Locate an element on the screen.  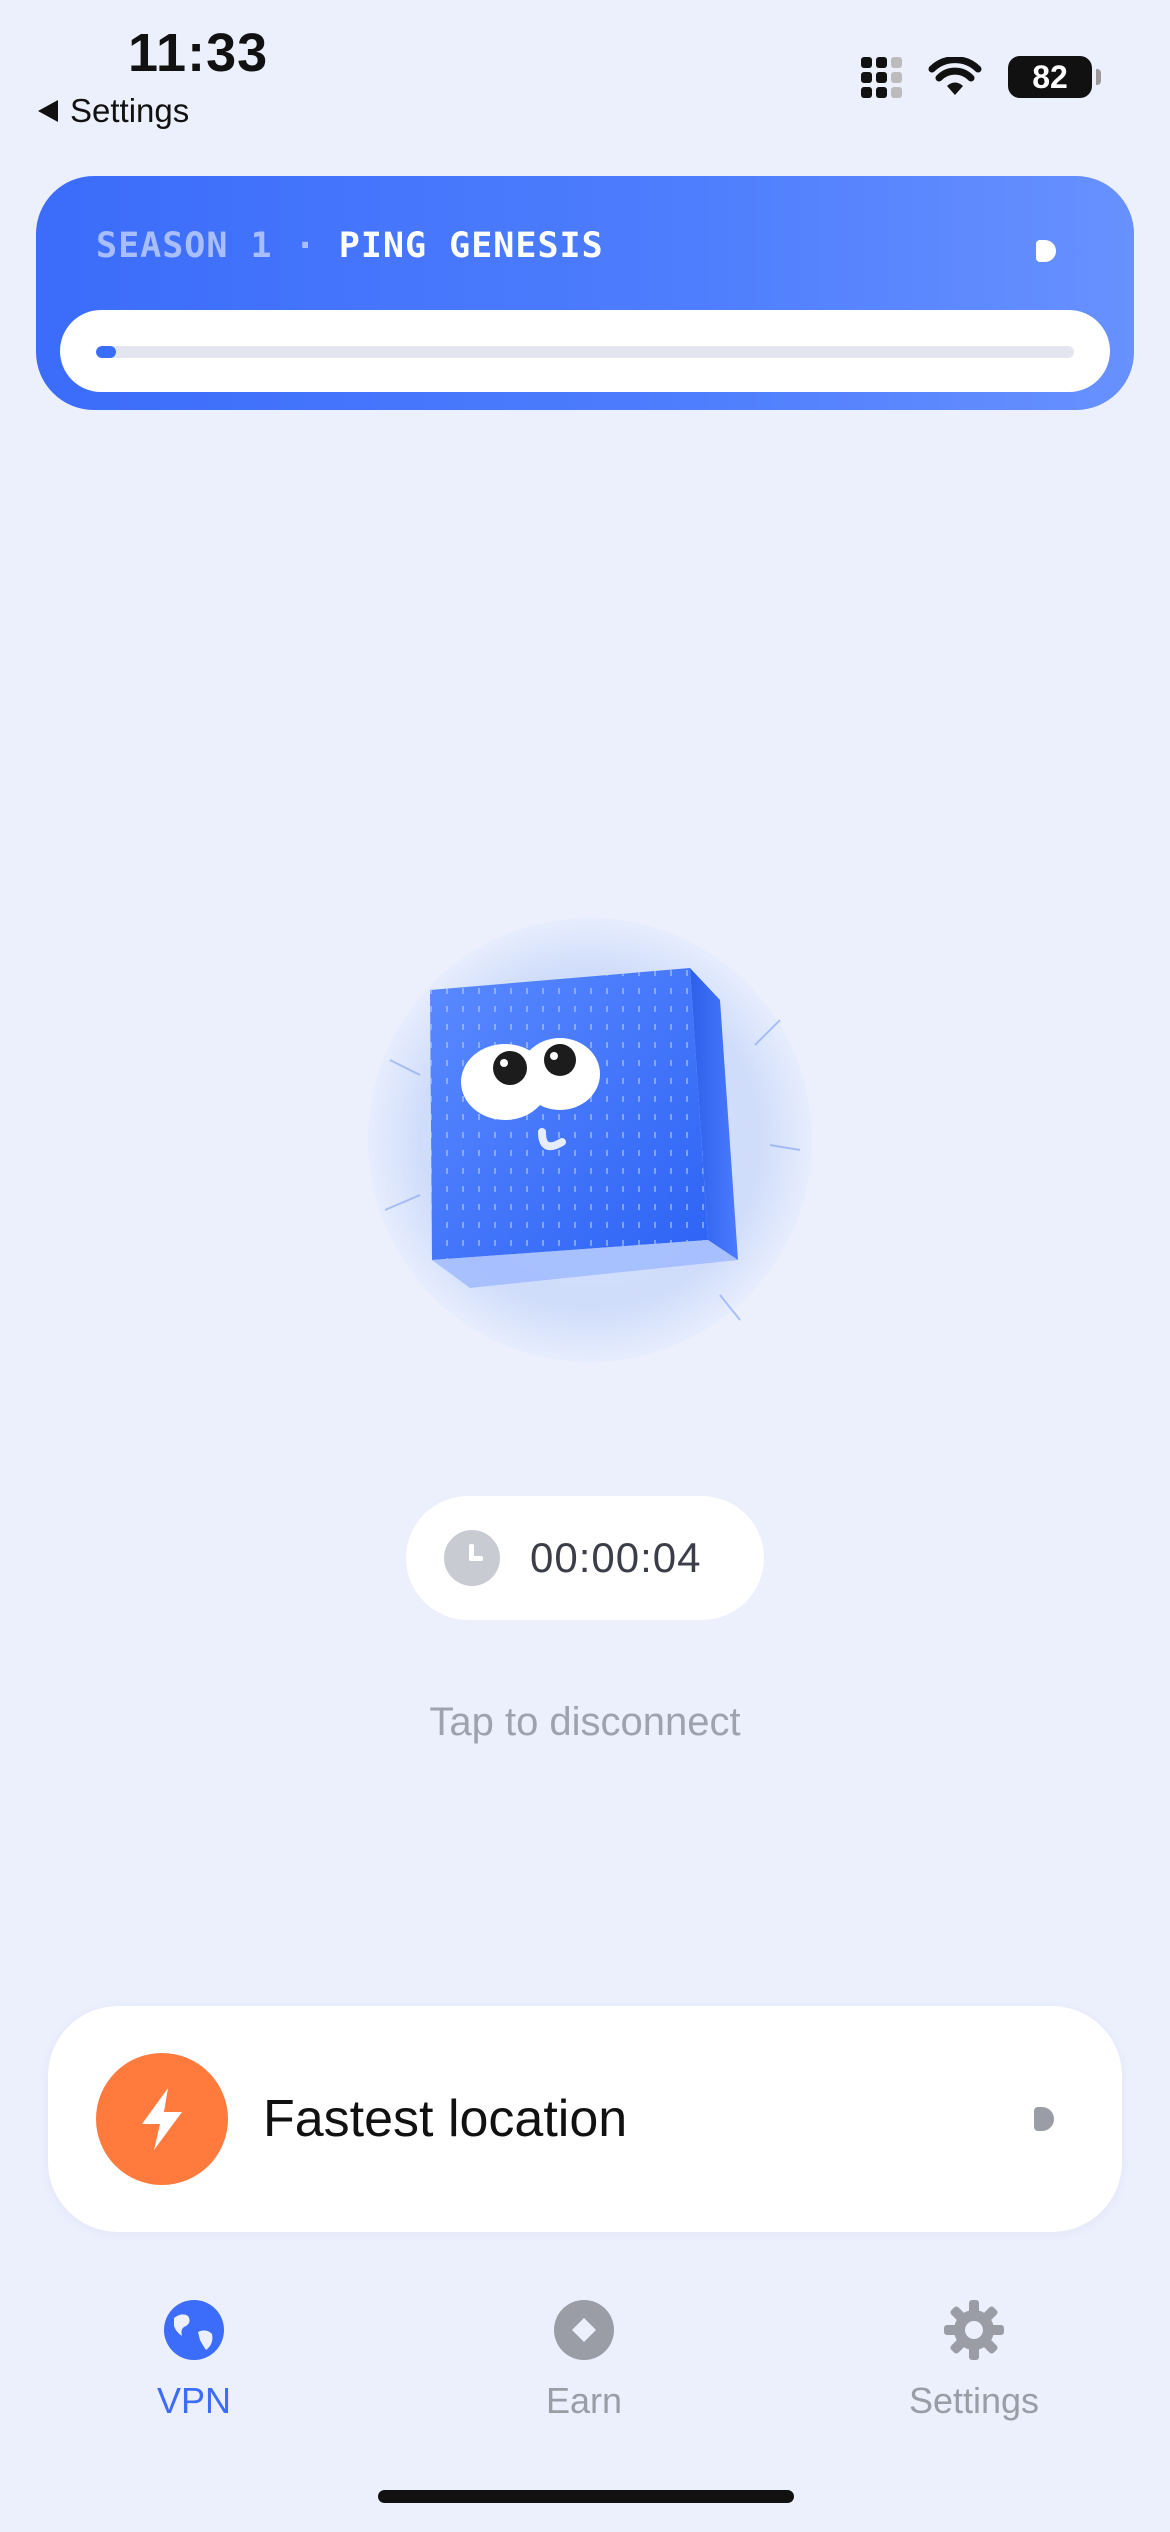
tab-vpn: VPN is located at coordinates (194, 2360).